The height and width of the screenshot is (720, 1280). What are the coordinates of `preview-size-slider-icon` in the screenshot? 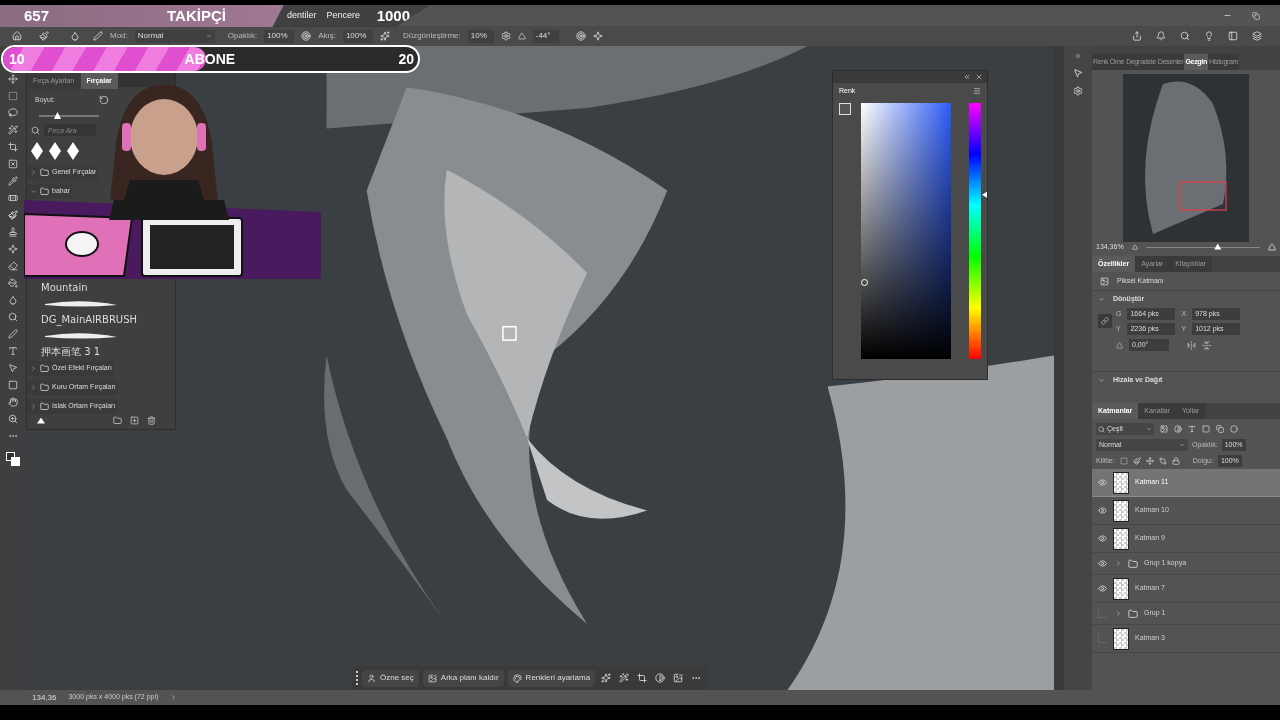 It's located at (41, 420).